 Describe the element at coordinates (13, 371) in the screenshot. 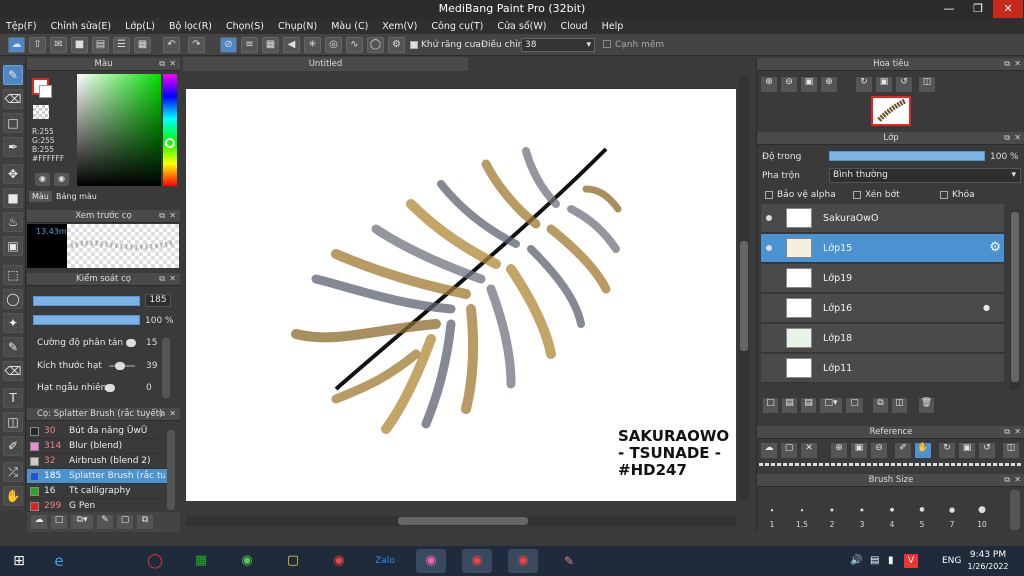

I see `select-eraser-icon: ⌫` at that location.